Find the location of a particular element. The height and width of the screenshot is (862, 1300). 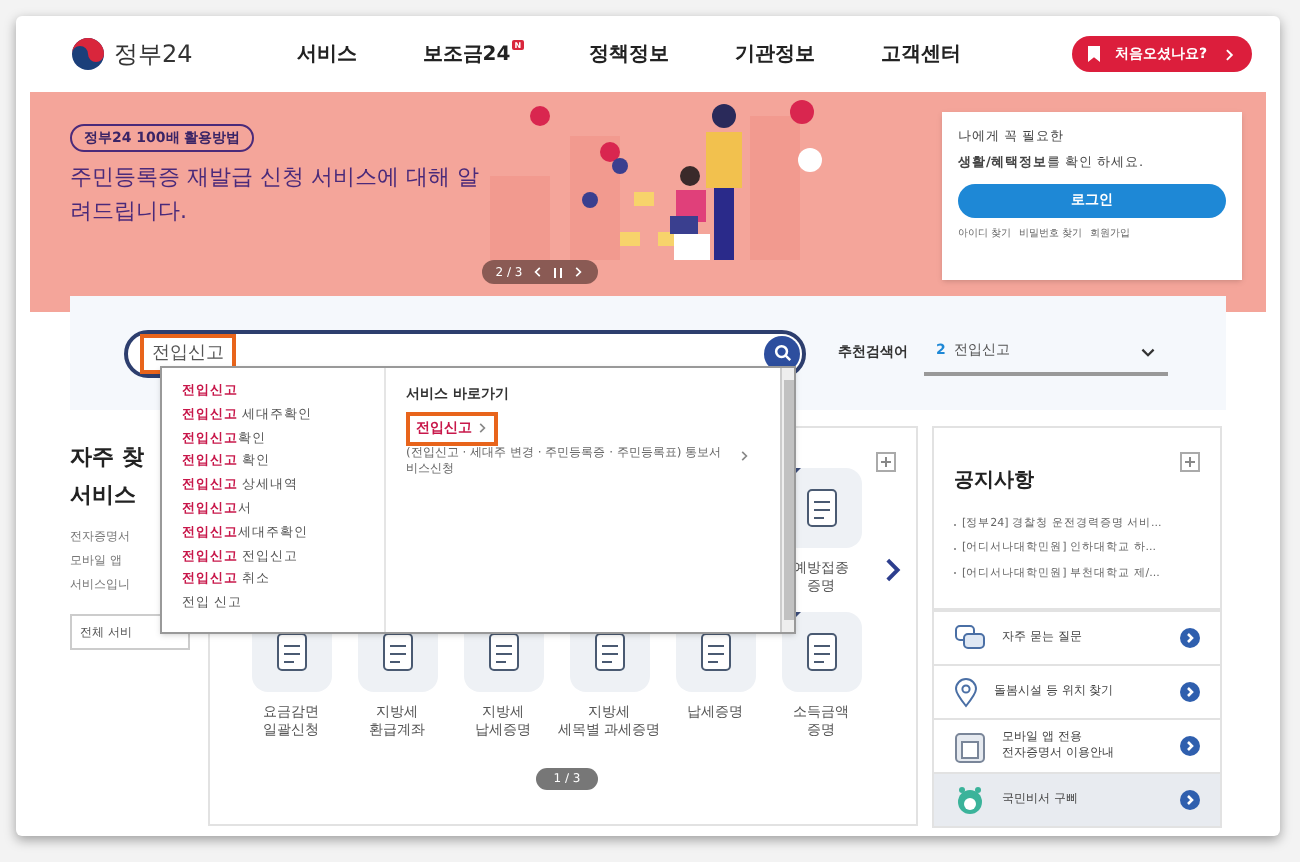

nav-link: 서비스 is located at coordinates (326, 54).